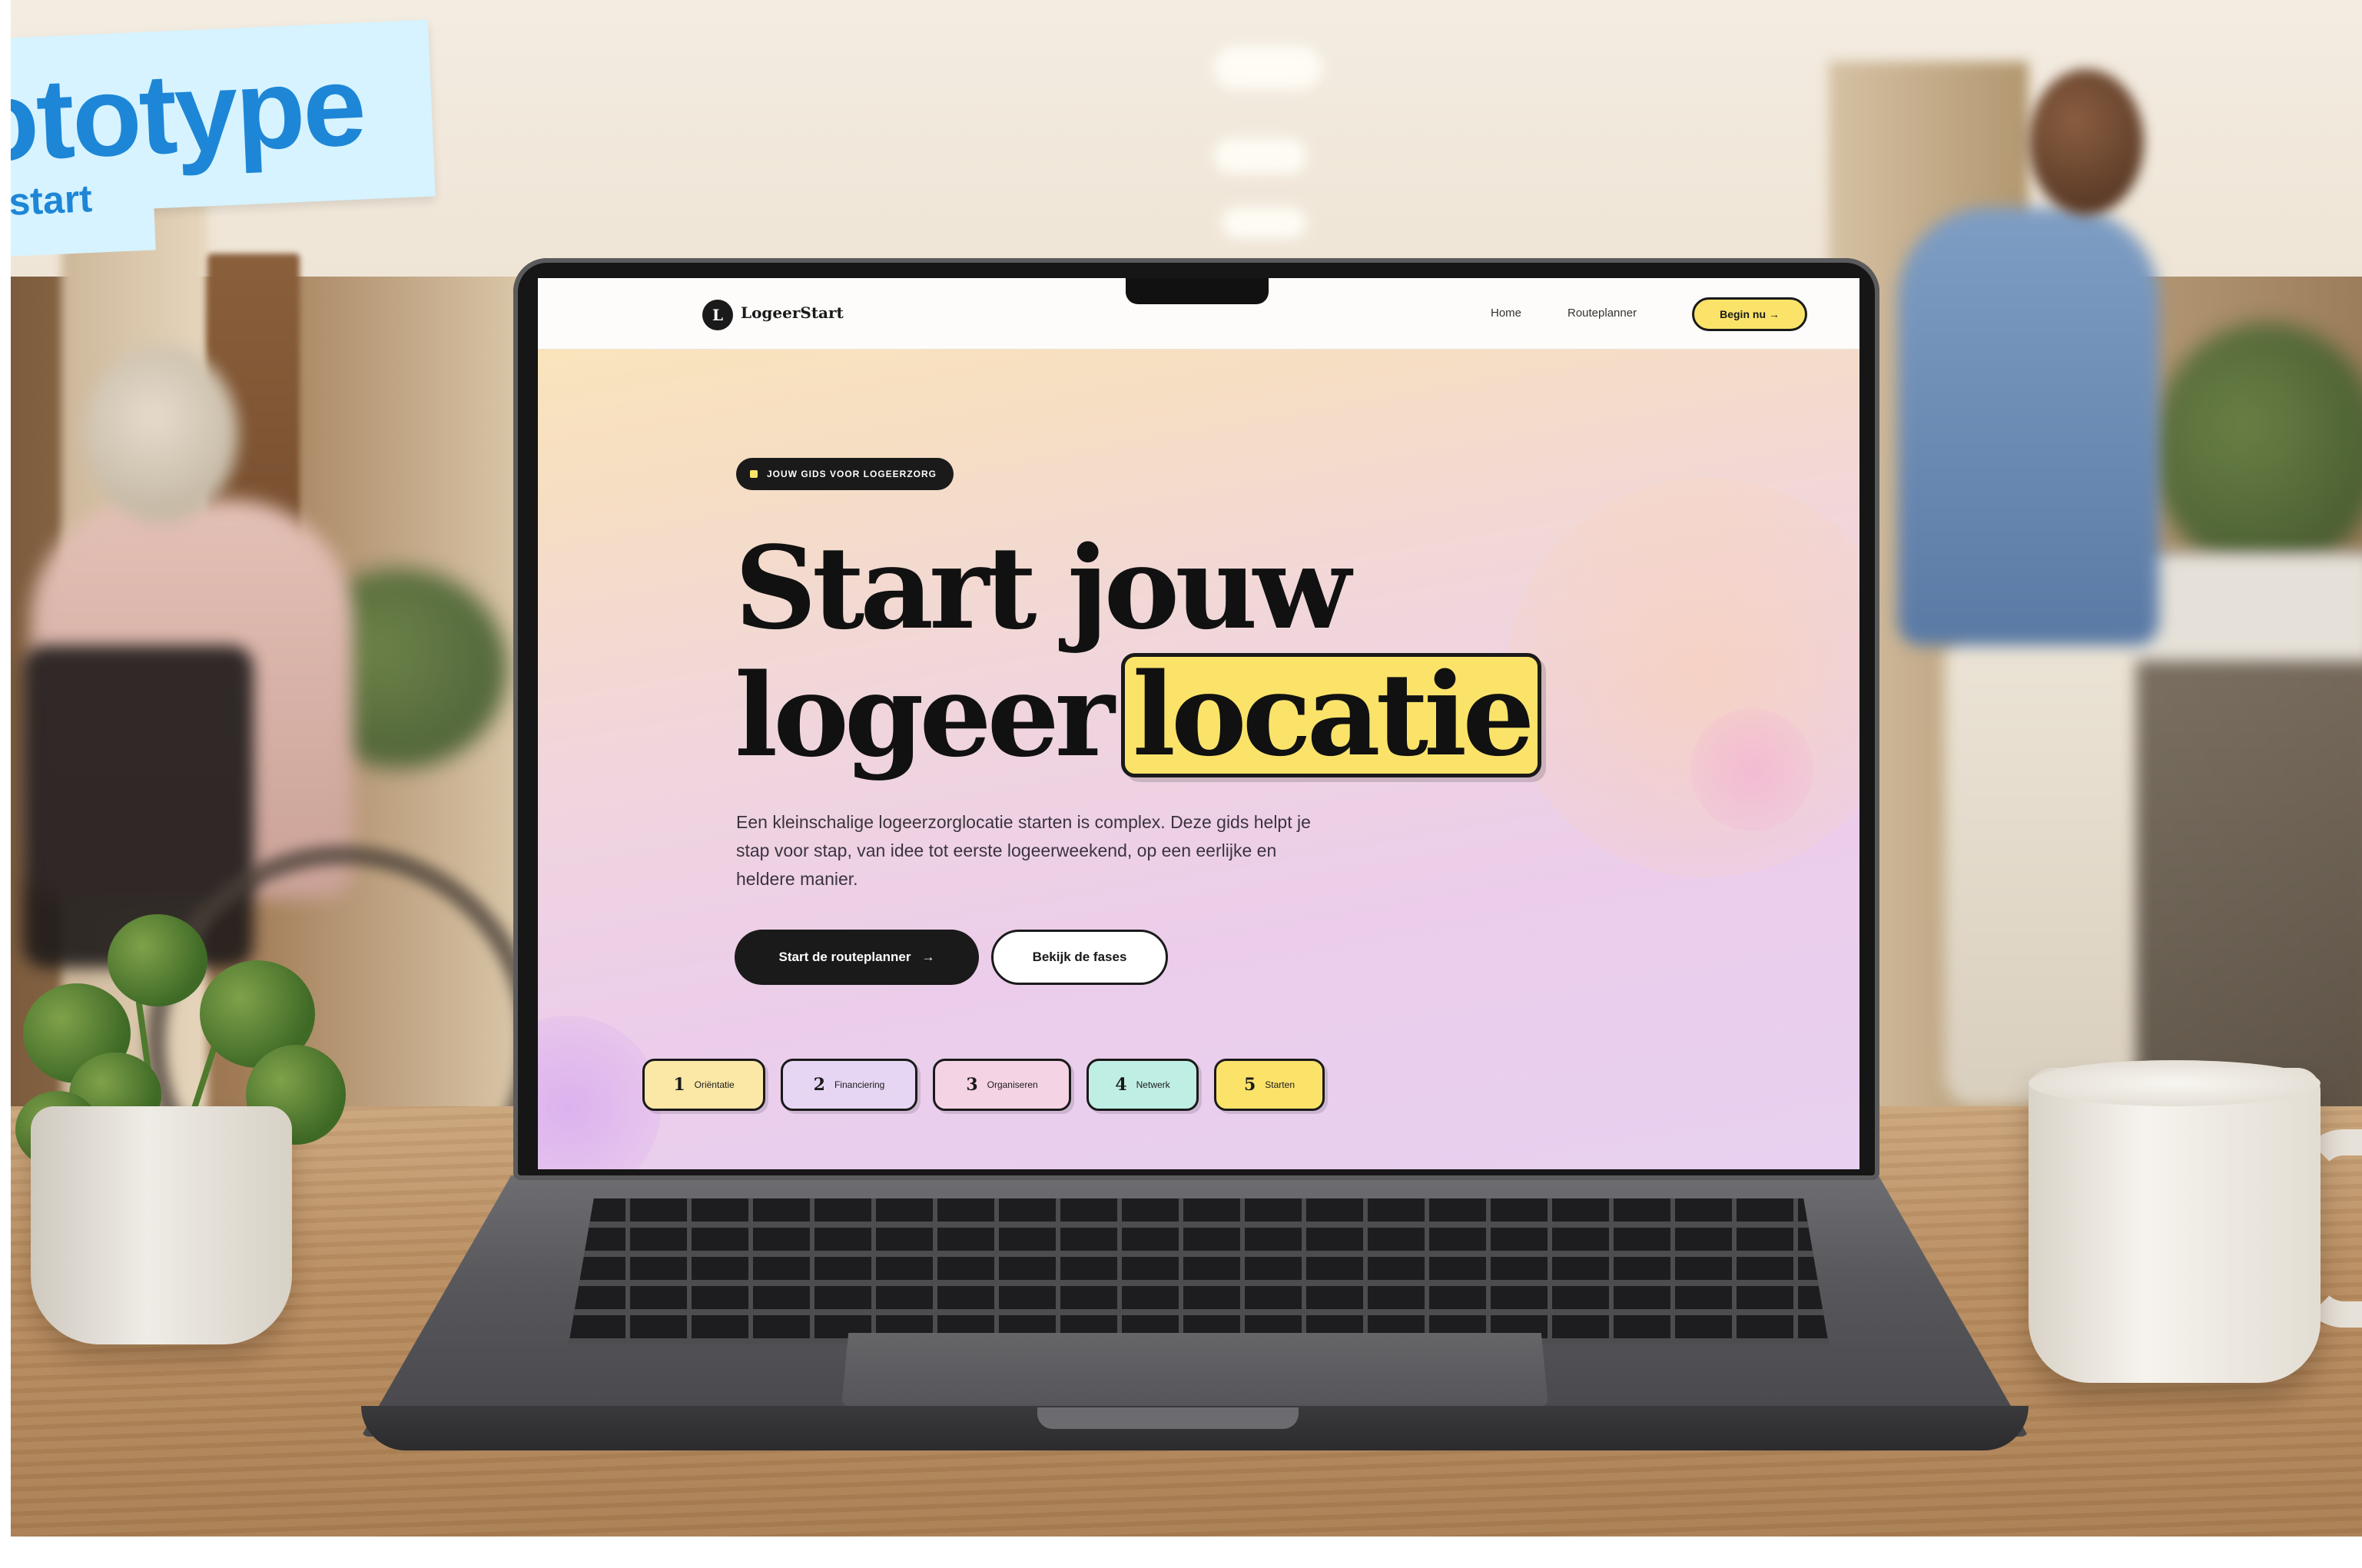 This screenshot has height=1568, width=2362. I want to click on headline-line-2: logeer locatie, so click(1138, 715).